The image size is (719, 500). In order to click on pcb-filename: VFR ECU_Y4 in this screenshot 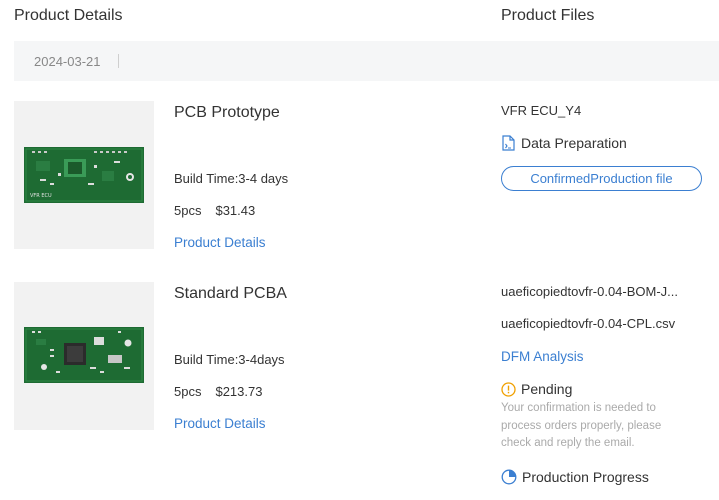, I will do `click(541, 110)`.